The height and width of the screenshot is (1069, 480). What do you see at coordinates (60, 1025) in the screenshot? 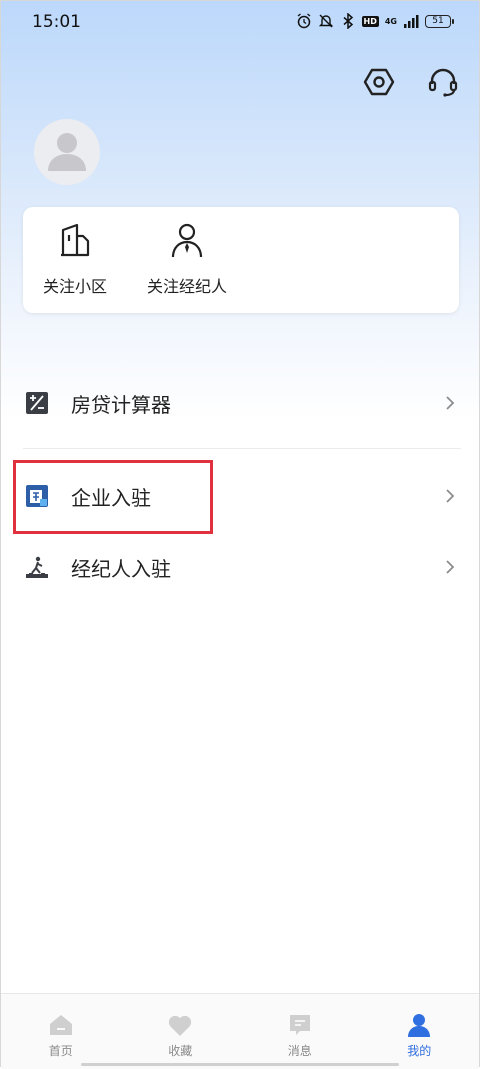
I see `home-icon` at bounding box center [60, 1025].